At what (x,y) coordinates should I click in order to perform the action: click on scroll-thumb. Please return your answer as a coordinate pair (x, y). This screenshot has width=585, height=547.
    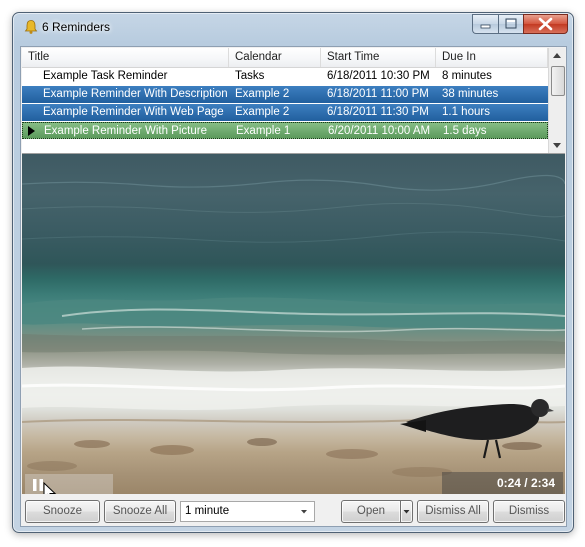
    Looking at the image, I should click on (558, 81).